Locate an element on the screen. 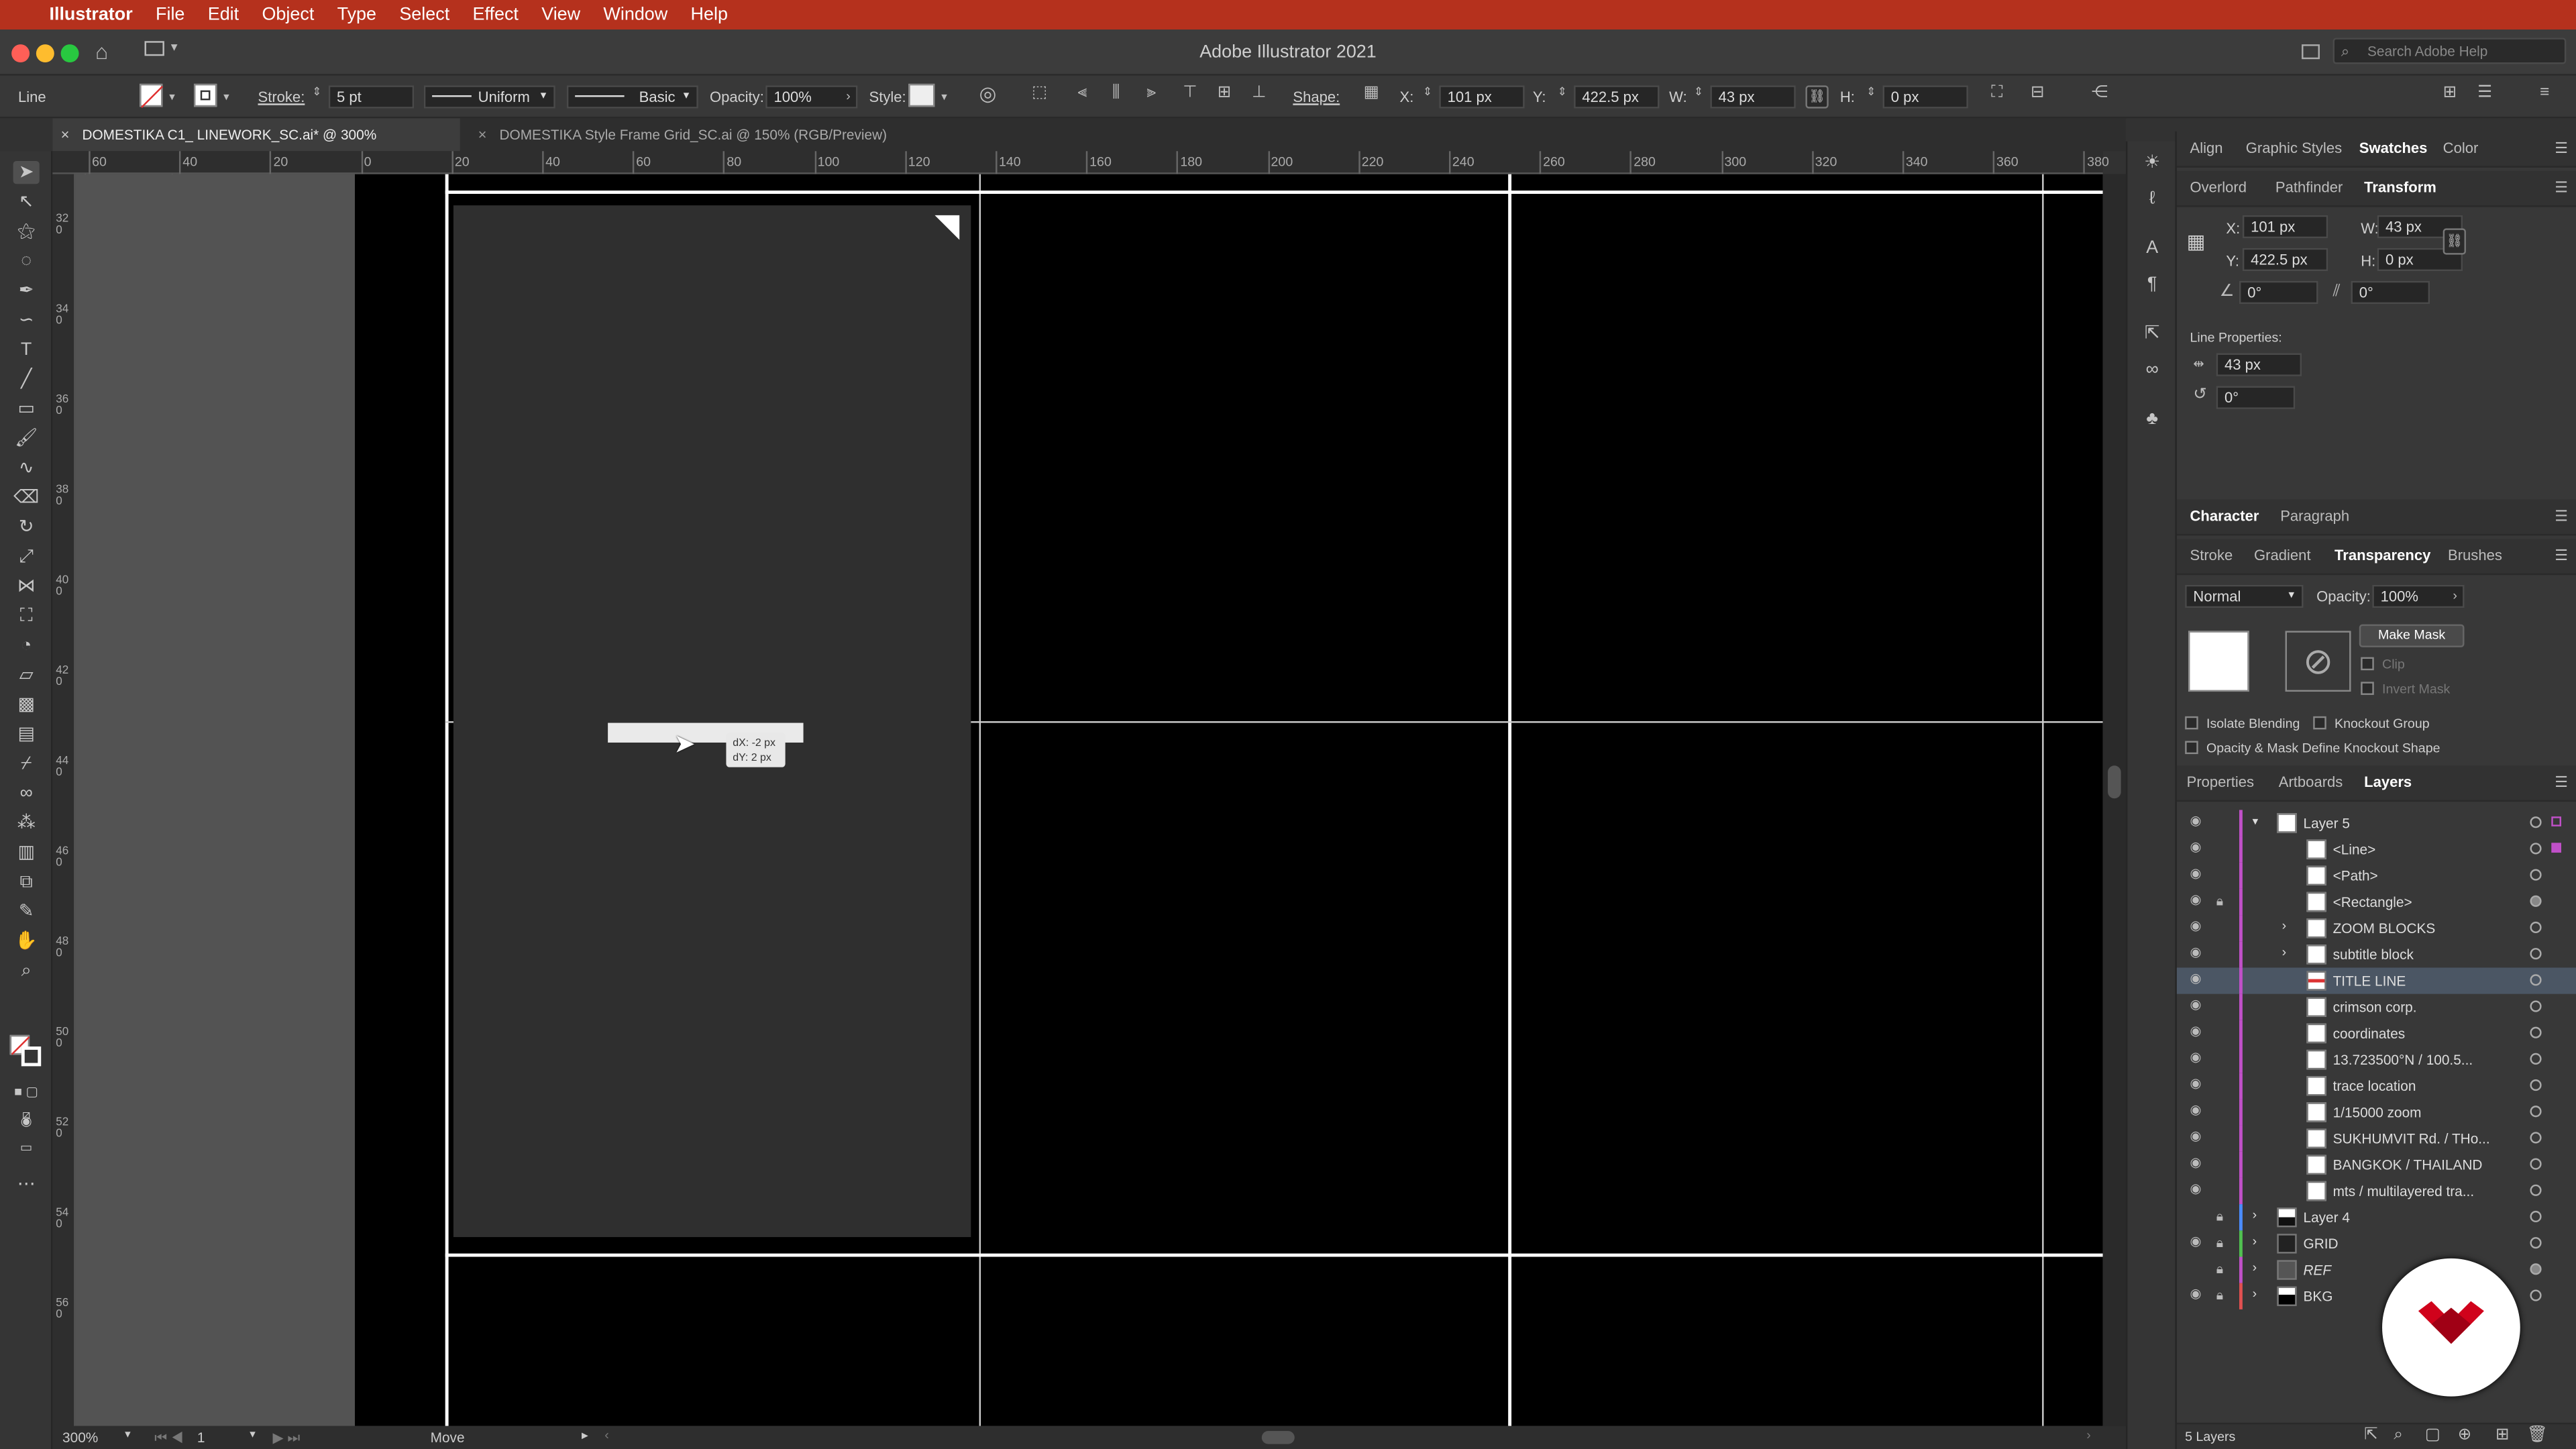 This screenshot has width=2576, height=1449. scale-tool-icon: ⤢ is located at coordinates (26, 556).